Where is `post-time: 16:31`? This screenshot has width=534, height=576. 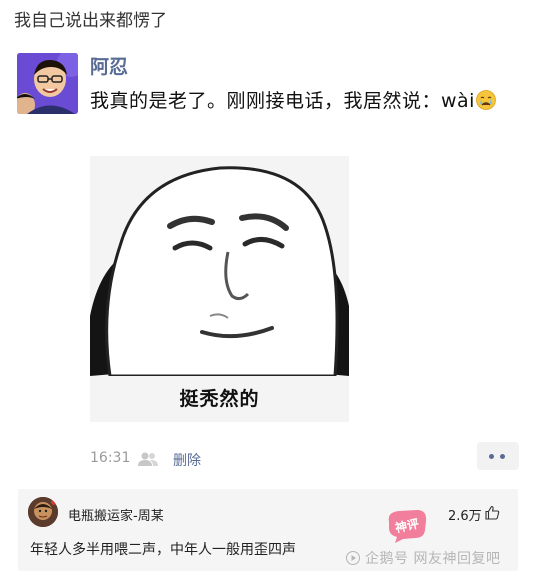 post-time: 16:31 is located at coordinates (110, 458).